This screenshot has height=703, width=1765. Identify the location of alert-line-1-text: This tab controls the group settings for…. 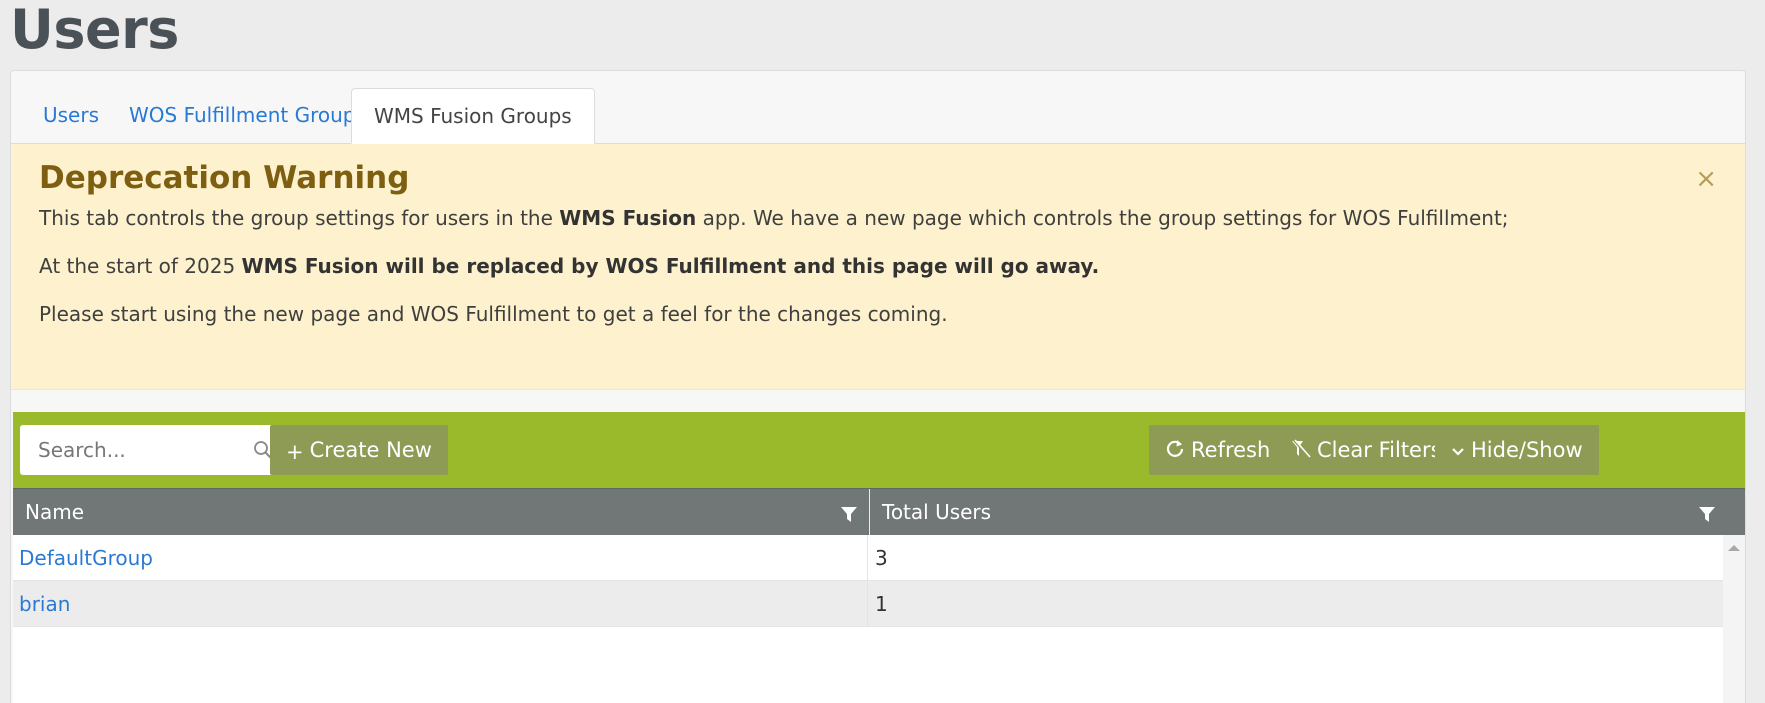
(299, 218).